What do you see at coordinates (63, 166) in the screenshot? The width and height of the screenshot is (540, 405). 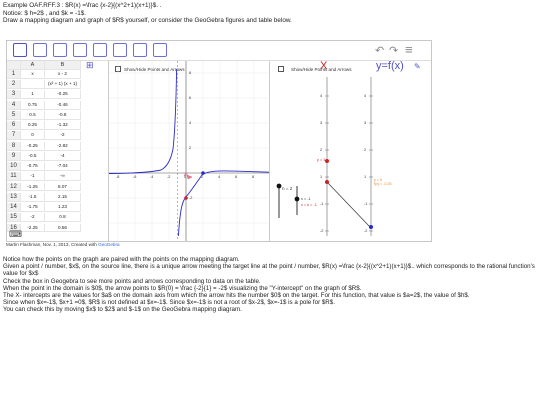 I see `cell-b: -7.04` at bounding box center [63, 166].